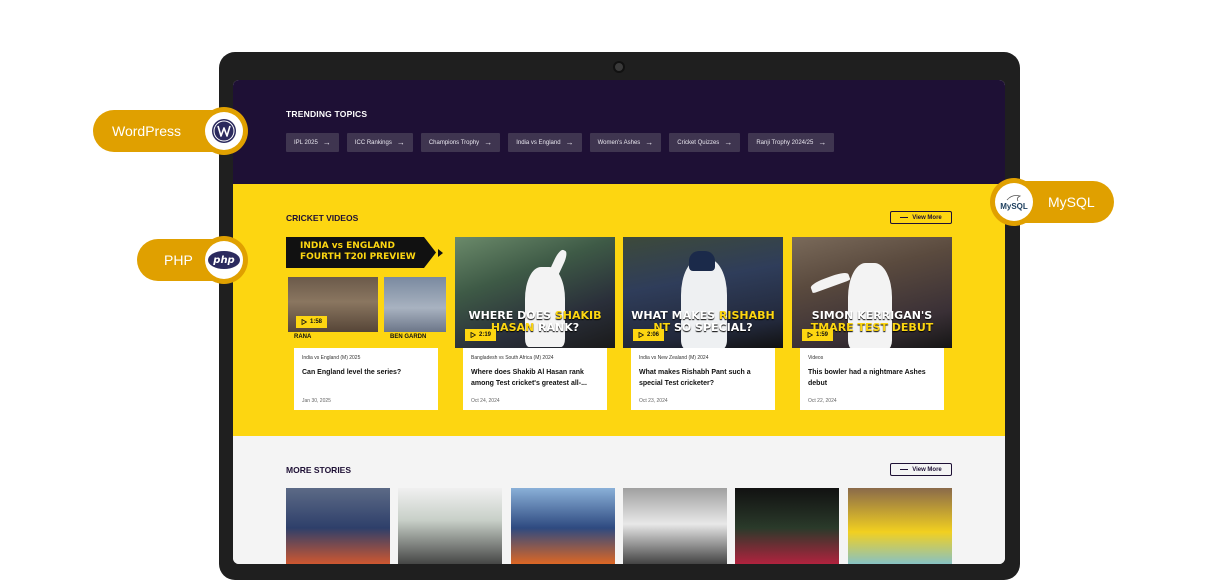 Image resolution: width=1220 pixels, height=580 pixels. I want to click on chip-label: Champions Trophy, so click(454, 142).